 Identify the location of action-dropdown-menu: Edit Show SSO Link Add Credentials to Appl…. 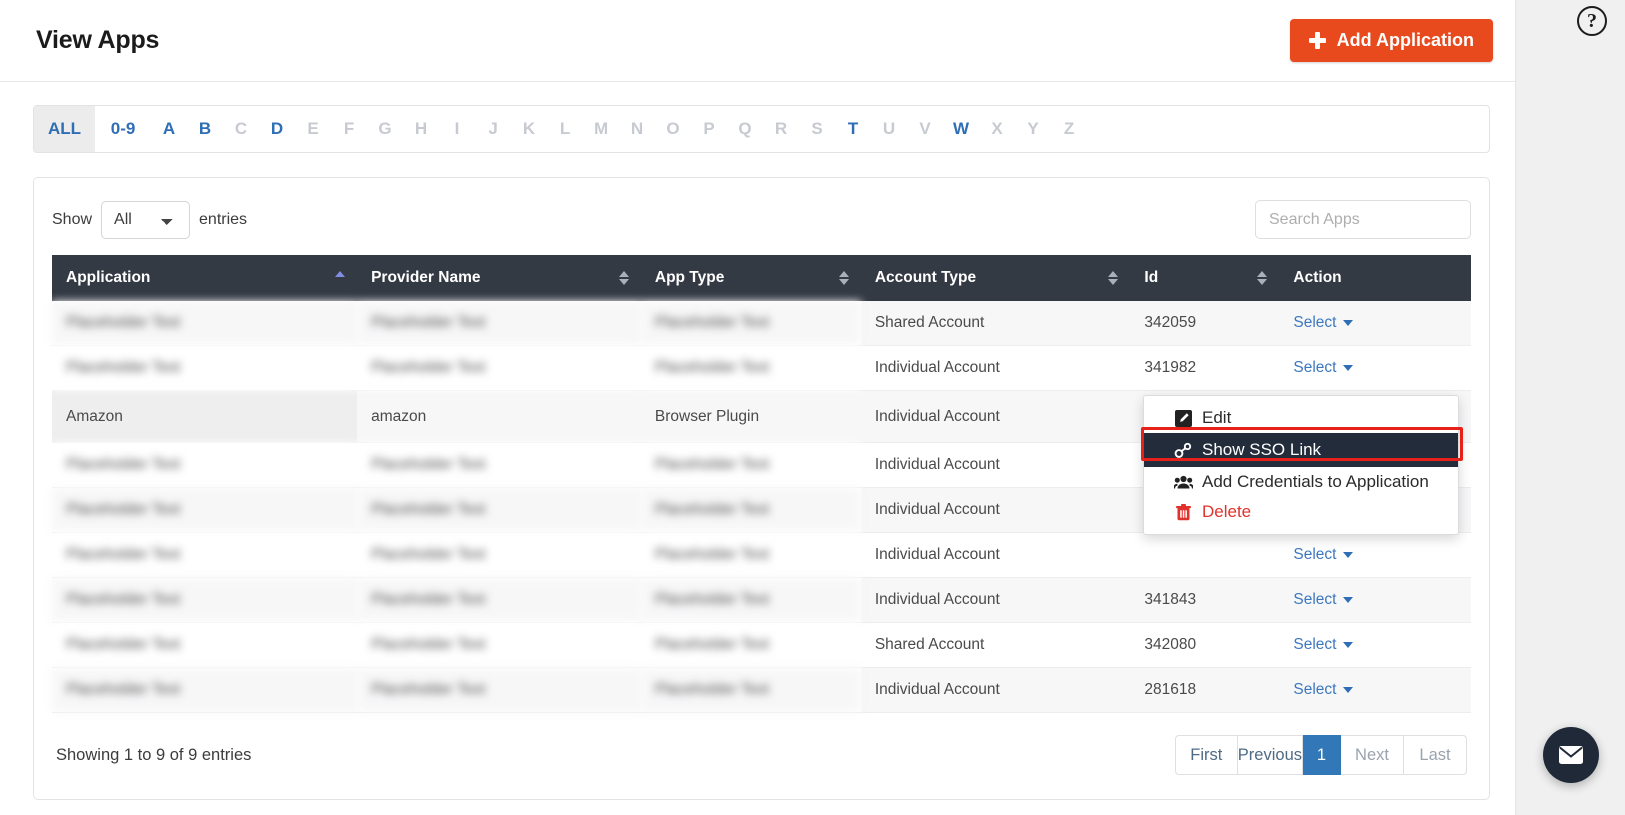
(1301, 465).